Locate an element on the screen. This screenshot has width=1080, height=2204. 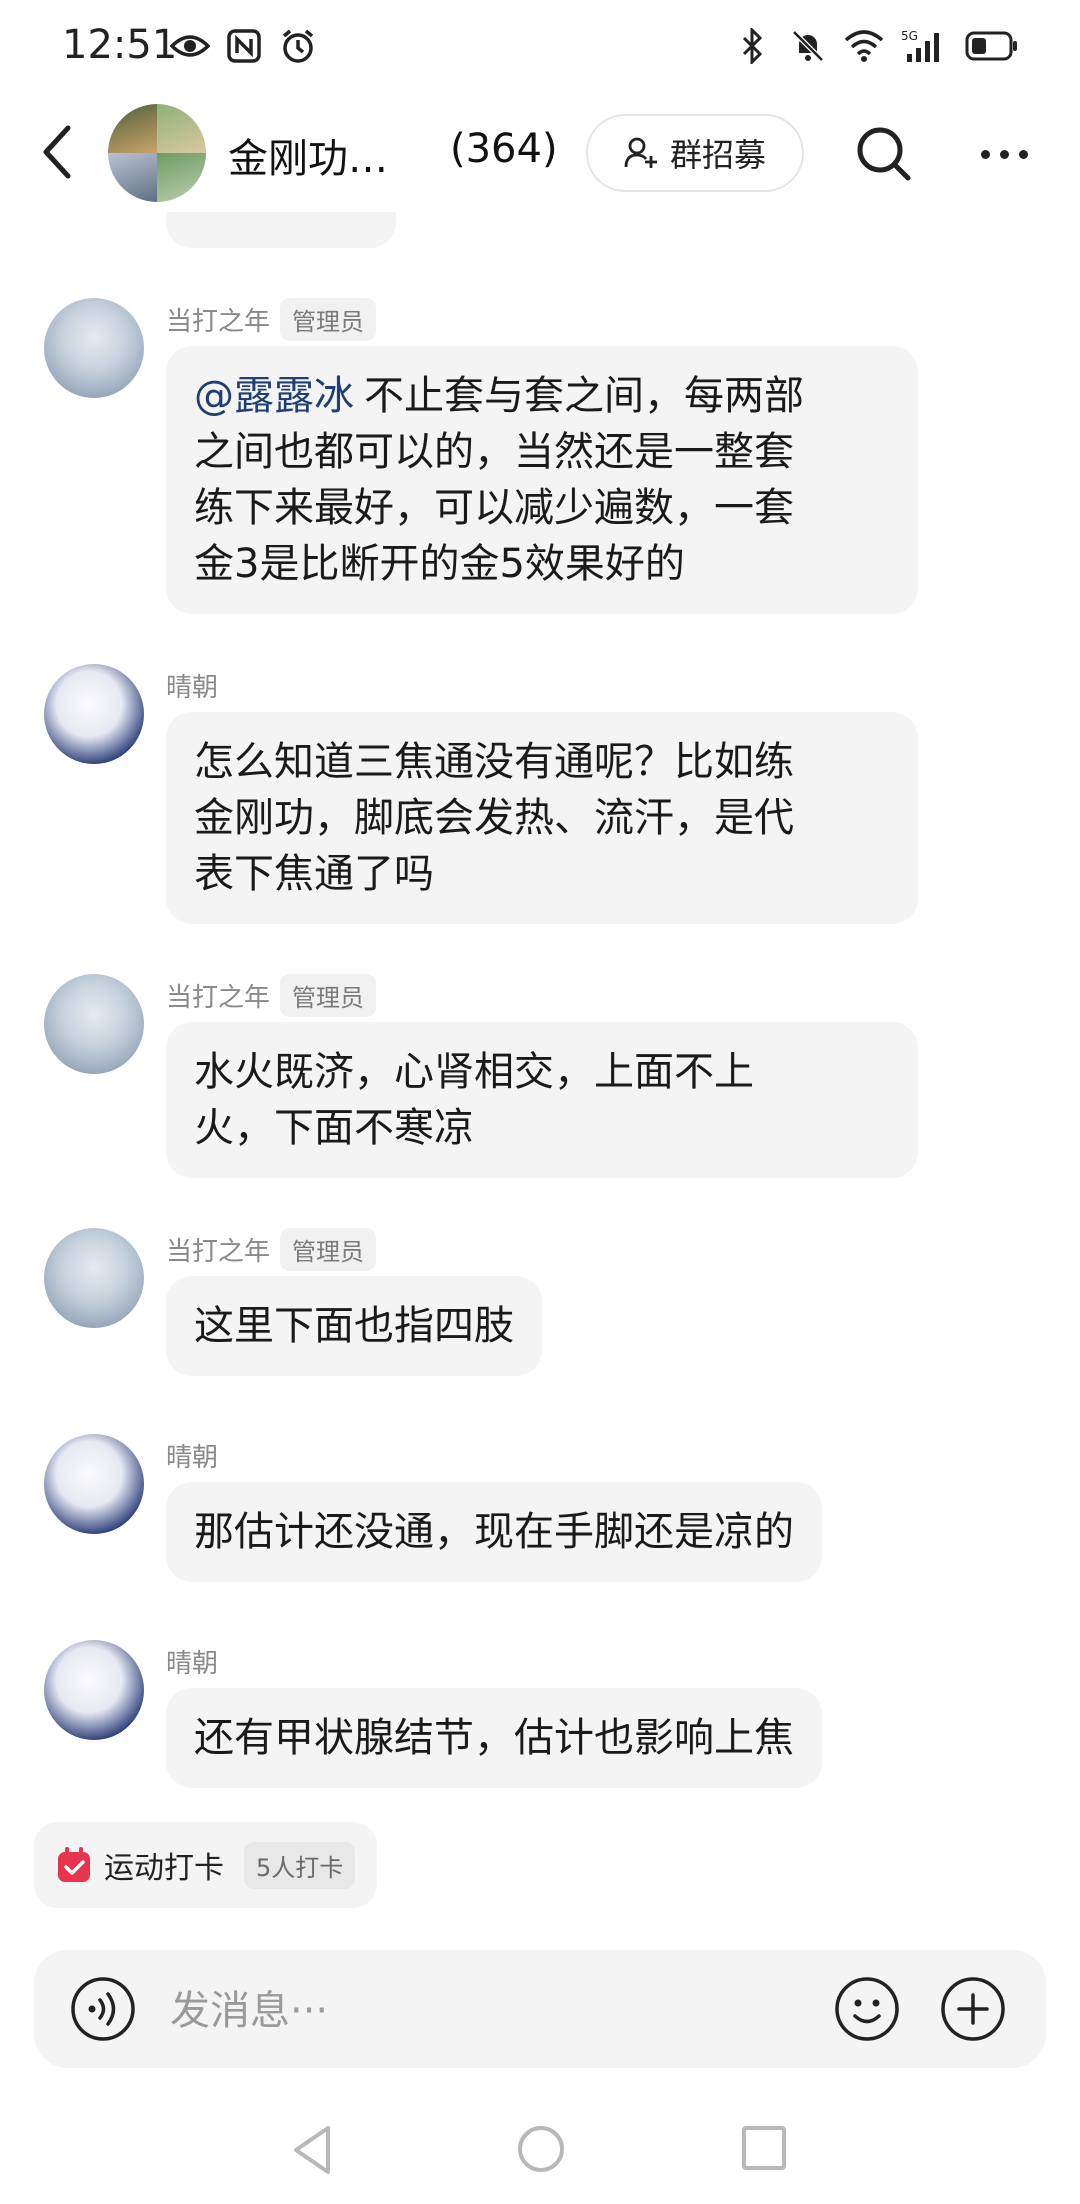
mention-link: @露露冰 is located at coordinates (274, 396).